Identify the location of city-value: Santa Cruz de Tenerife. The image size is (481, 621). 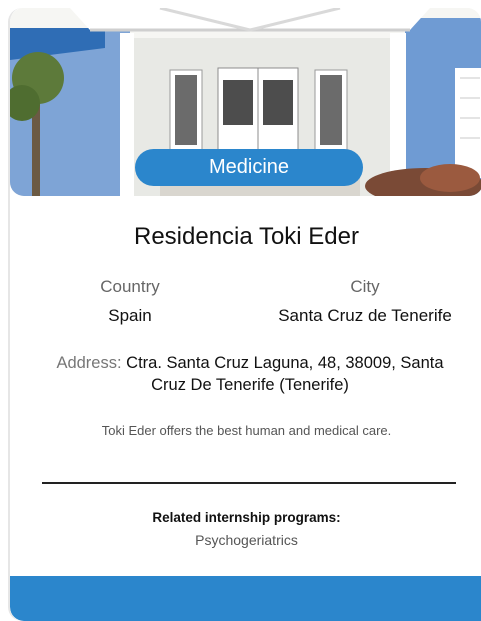
(365, 315).